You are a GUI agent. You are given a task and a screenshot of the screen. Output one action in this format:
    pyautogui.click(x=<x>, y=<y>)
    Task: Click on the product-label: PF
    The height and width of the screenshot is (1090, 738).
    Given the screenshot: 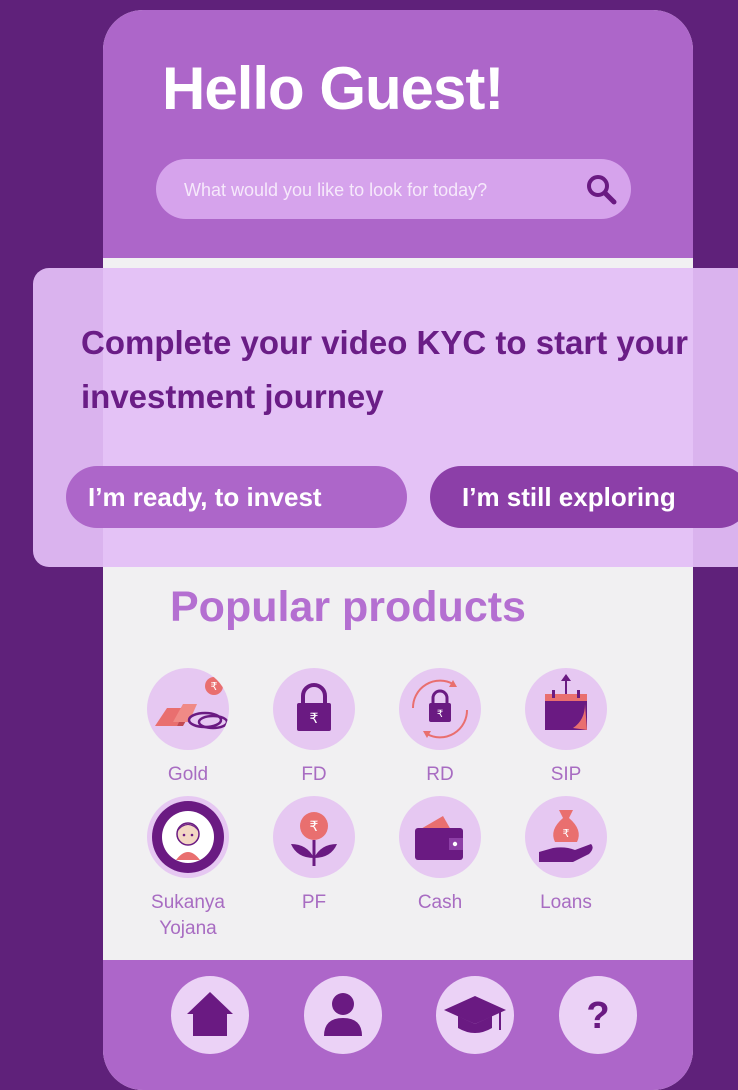 What is the action you would take?
    pyautogui.click(x=314, y=902)
    